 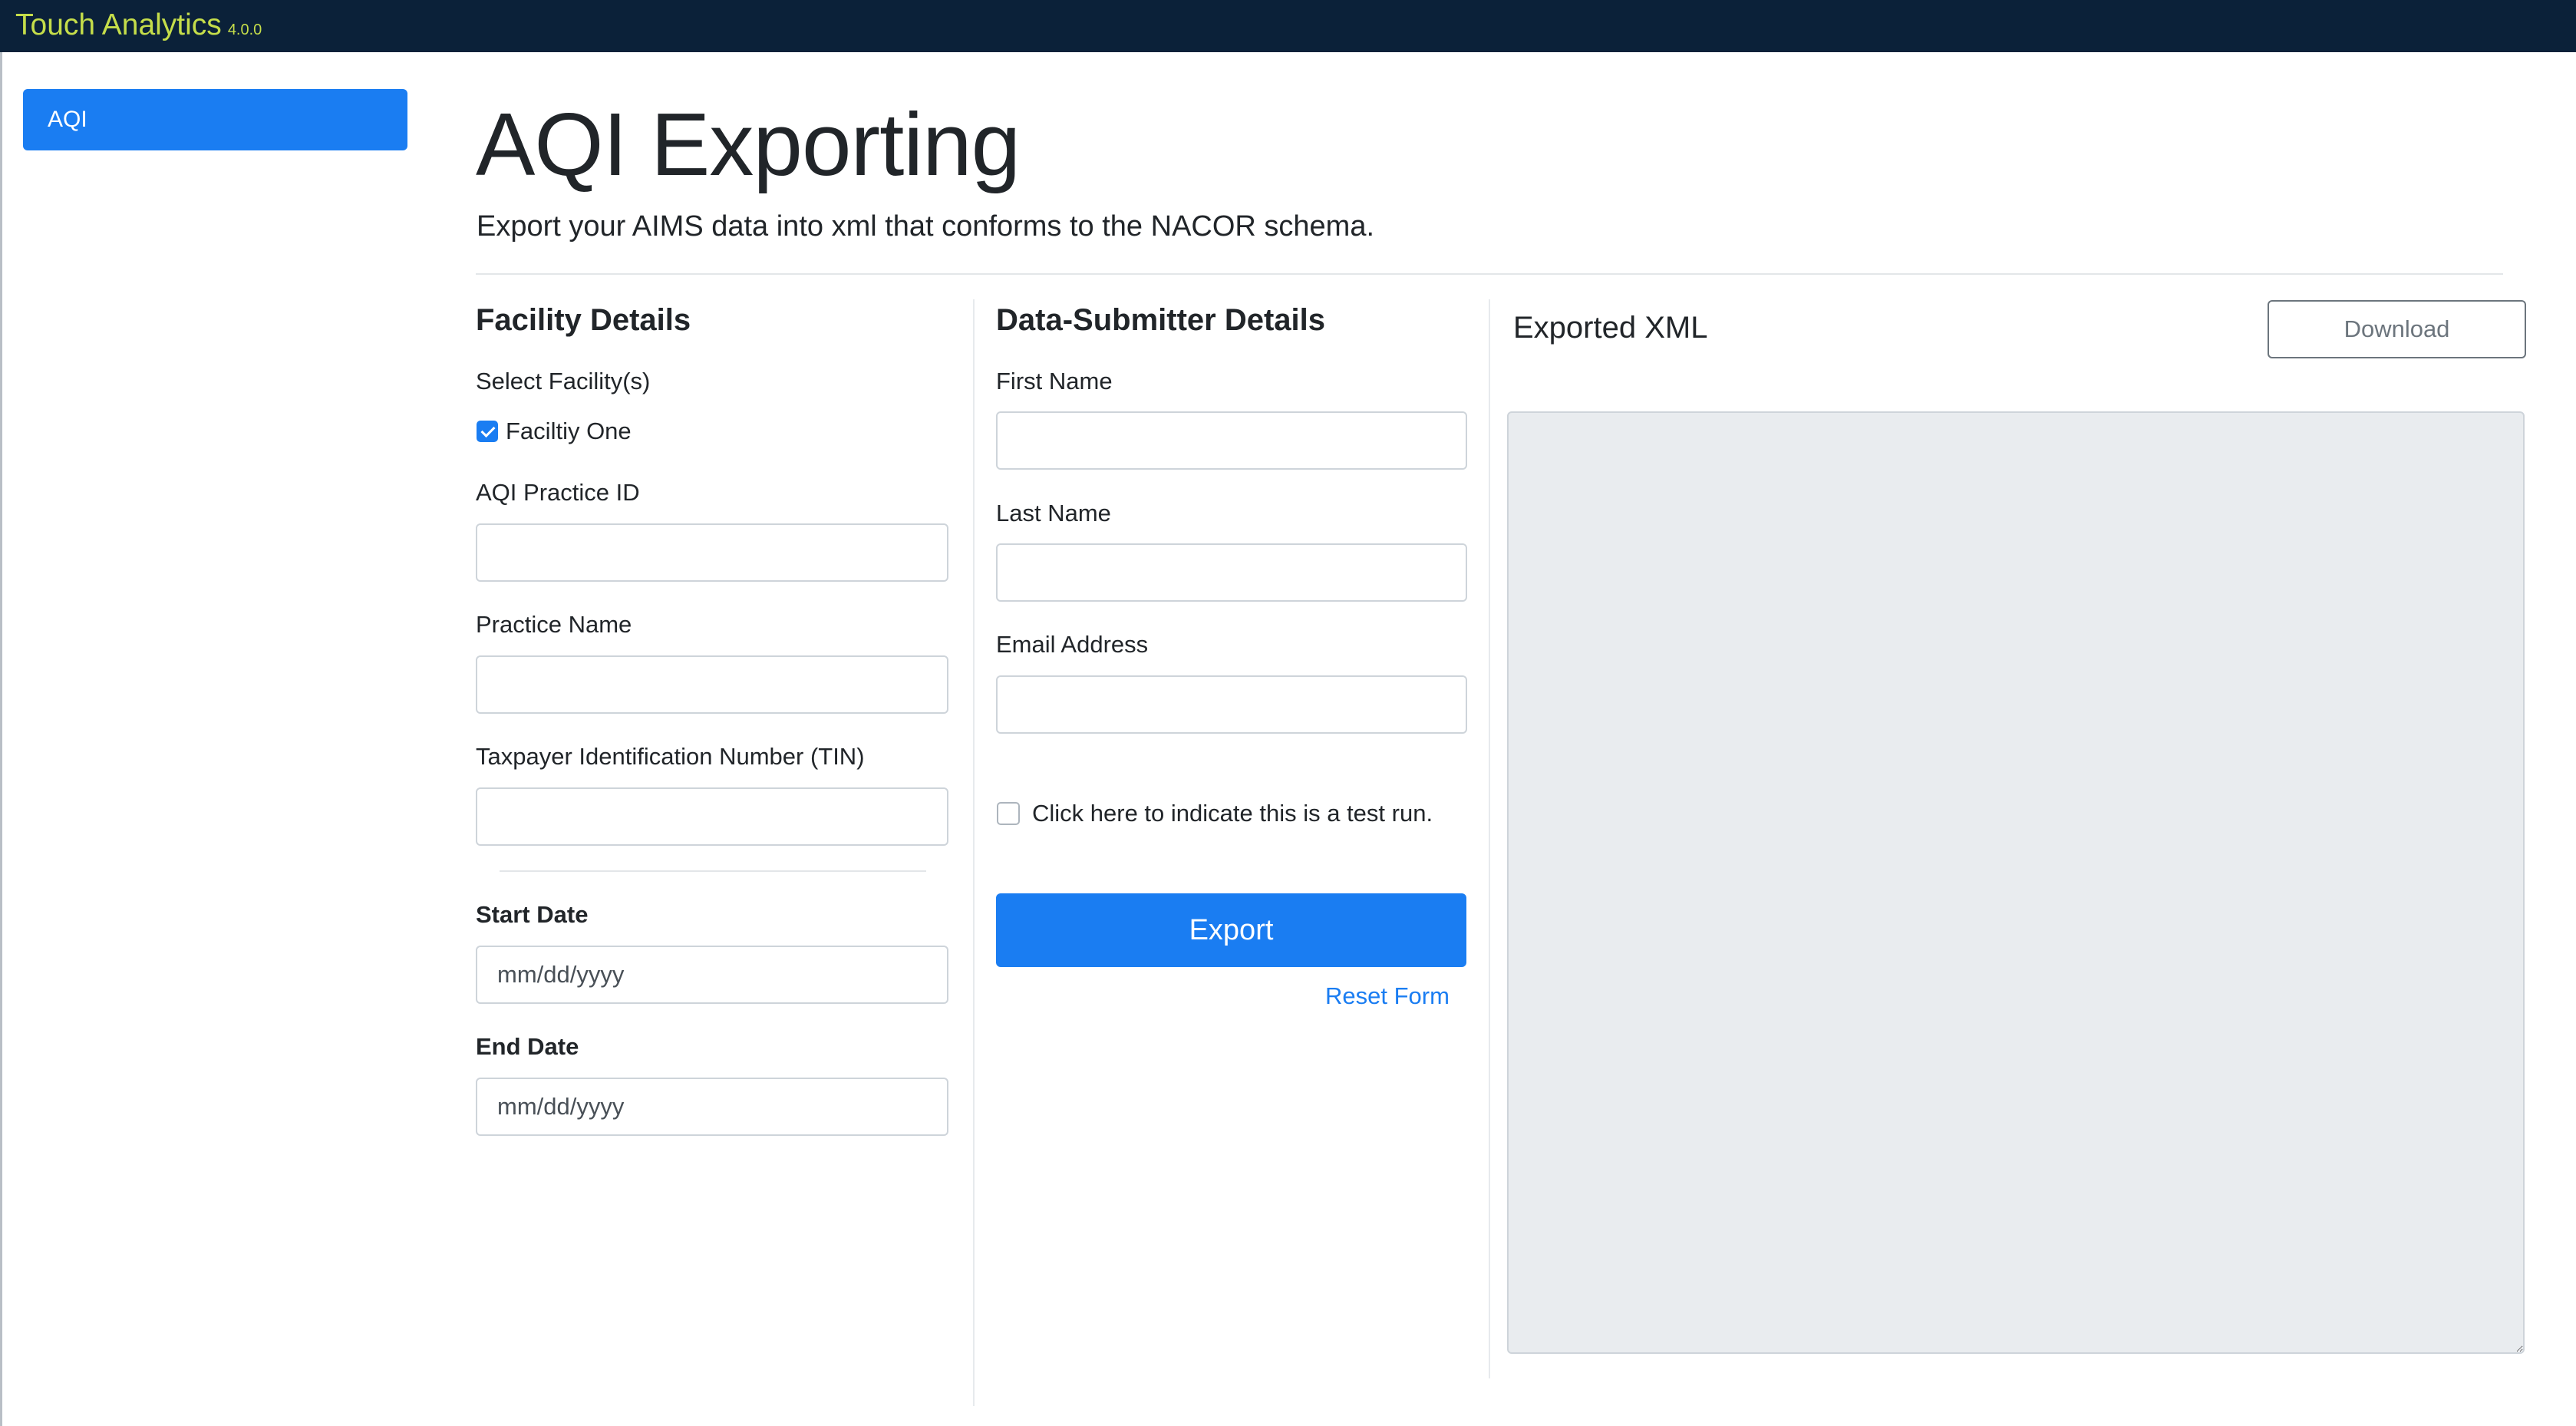 What do you see at coordinates (712, 816) in the screenshot?
I see `tin-input` at bounding box center [712, 816].